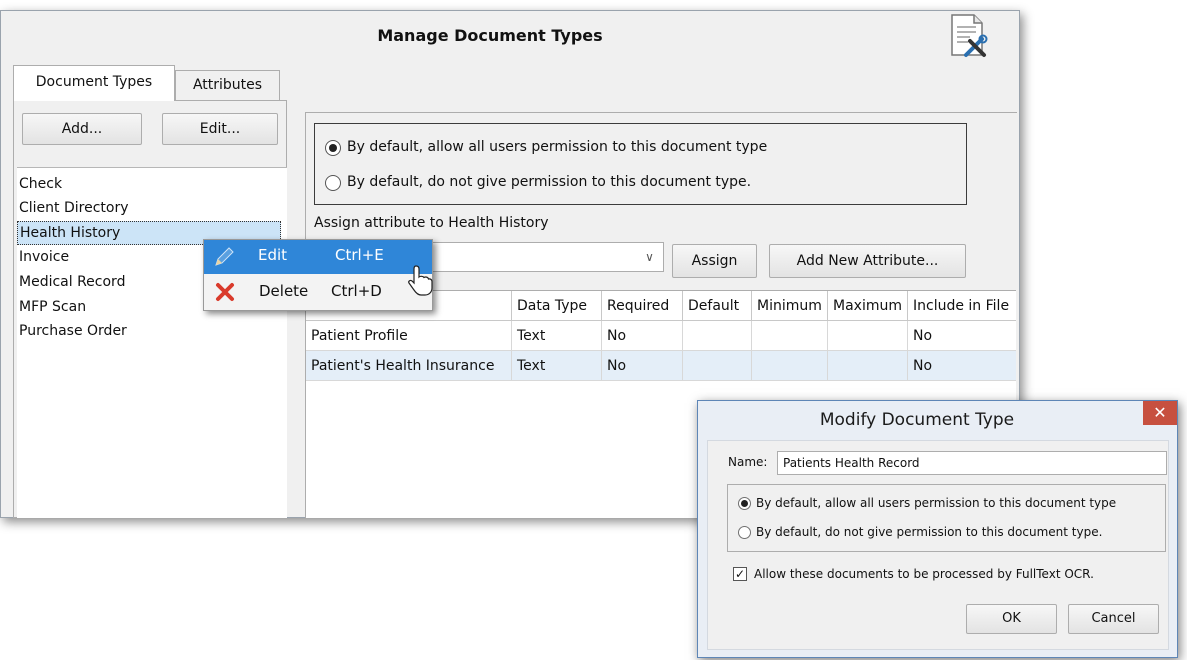  What do you see at coordinates (94, 83) in the screenshot?
I see `tab-document-types: Document Types` at bounding box center [94, 83].